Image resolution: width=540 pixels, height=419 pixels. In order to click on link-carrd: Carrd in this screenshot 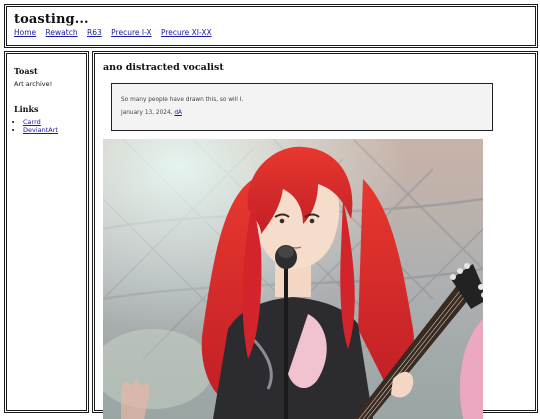, I will do `click(32, 122)`.